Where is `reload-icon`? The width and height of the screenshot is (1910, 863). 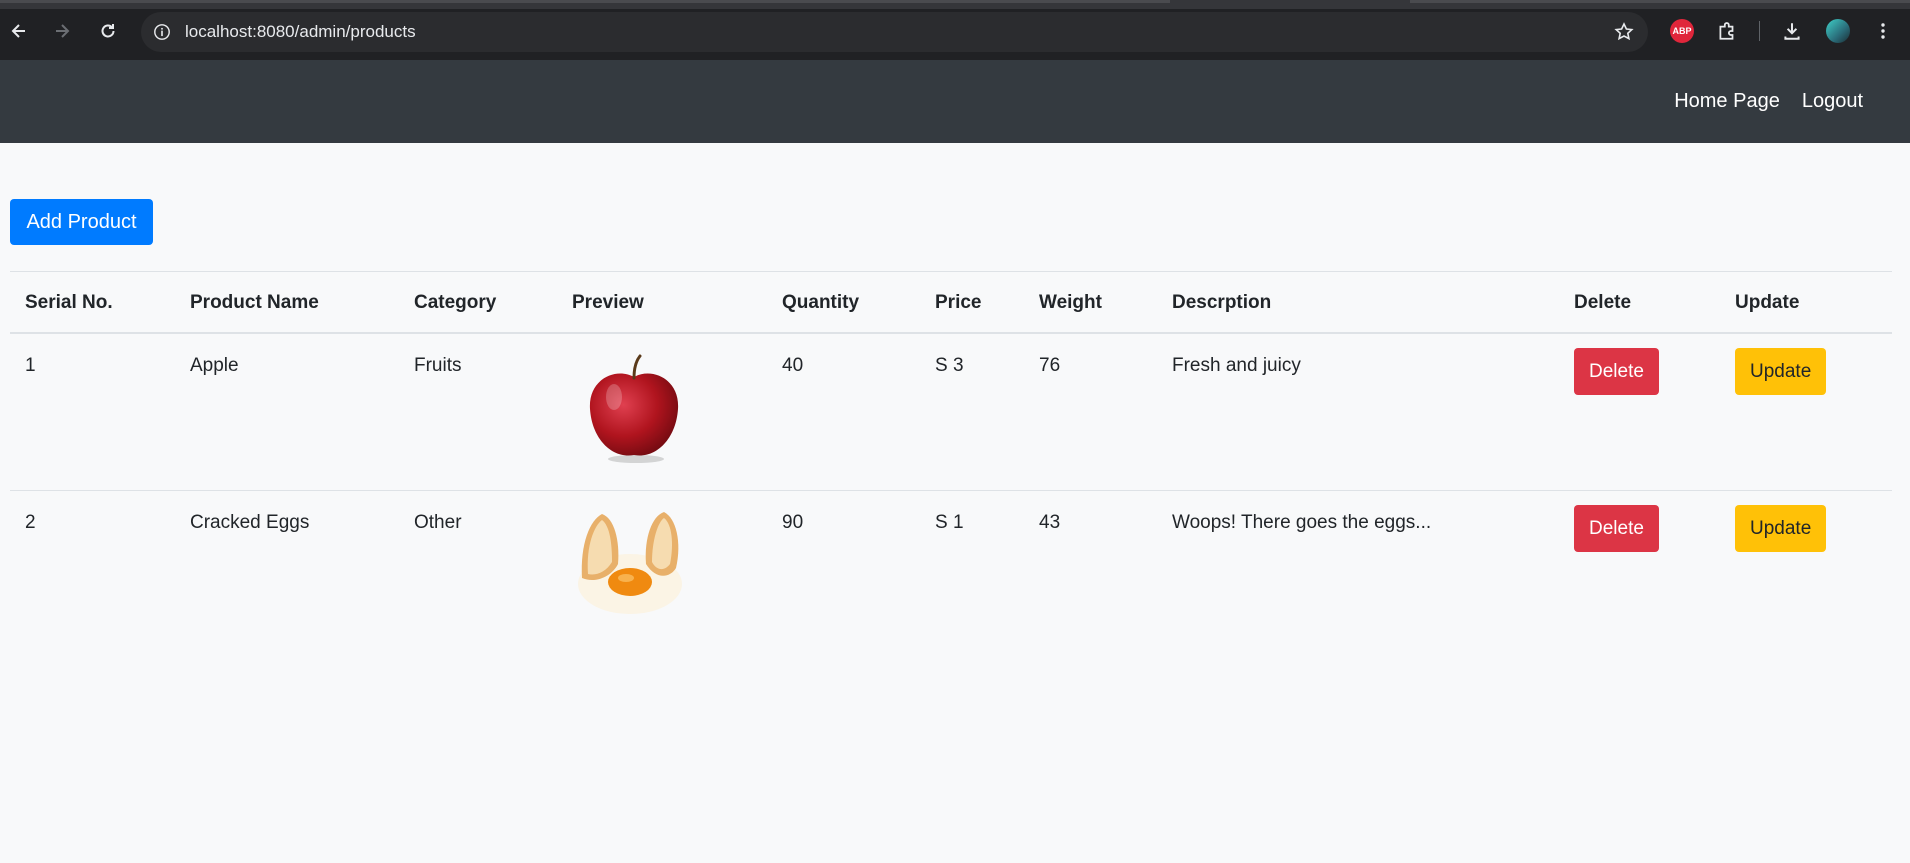 reload-icon is located at coordinates (108, 31).